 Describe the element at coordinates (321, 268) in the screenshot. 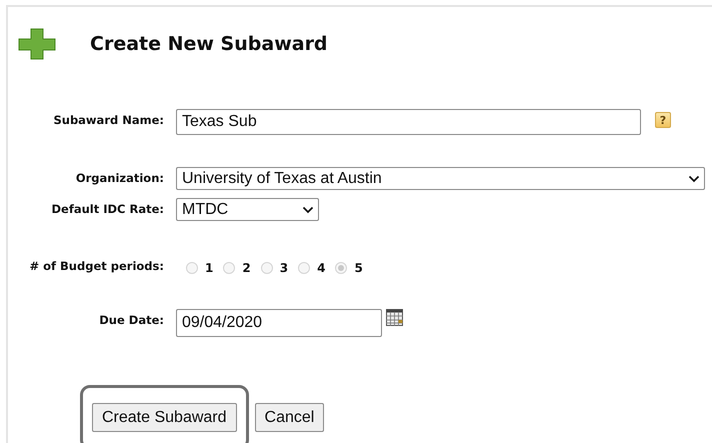

I see `radio-label: 4` at that location.